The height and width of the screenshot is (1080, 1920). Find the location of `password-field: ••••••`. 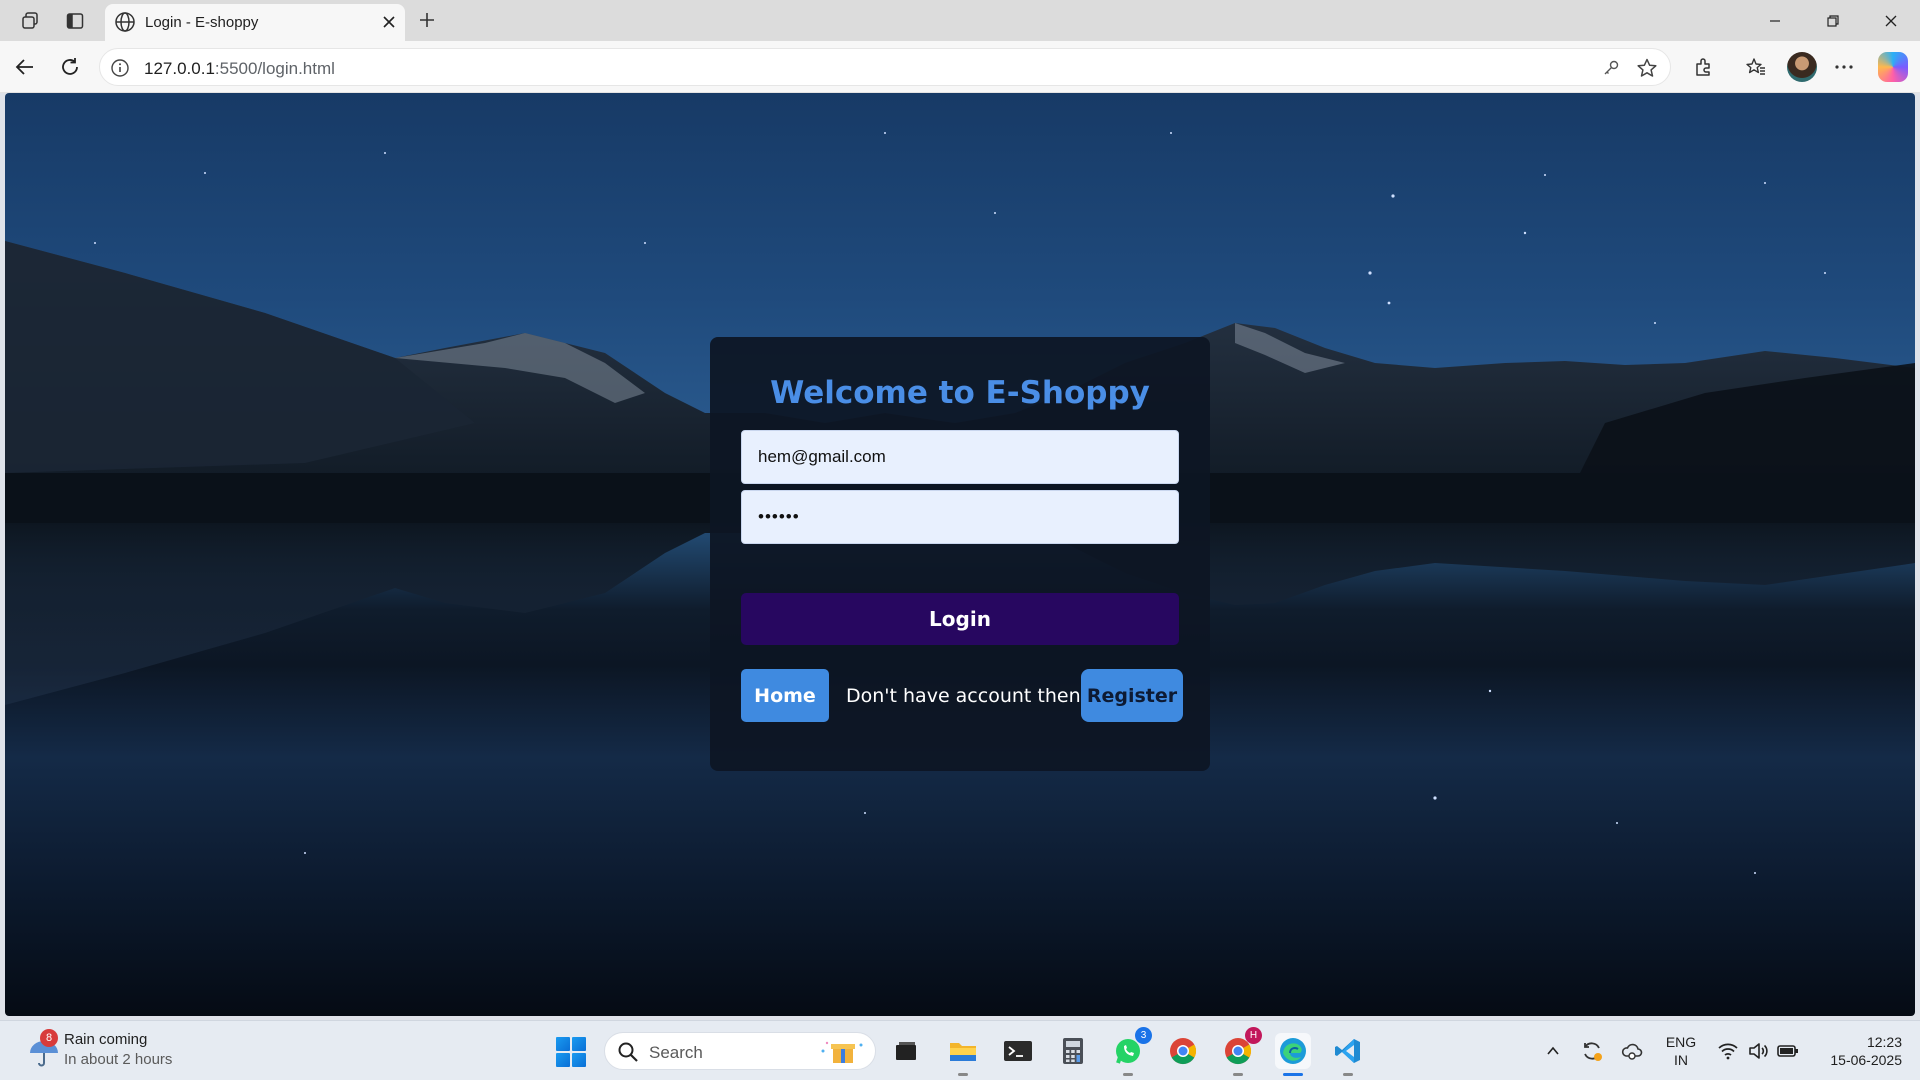

password-field: •••••• is located at coordinates (960, 517).